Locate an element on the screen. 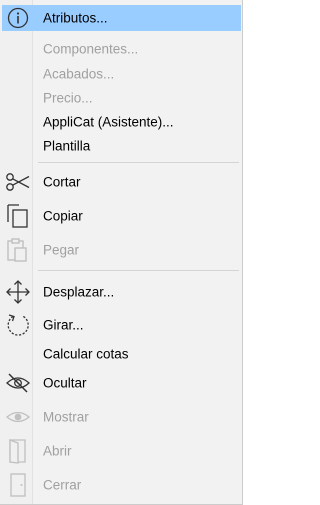  rotate-icon is located at coordinates (18, 325).